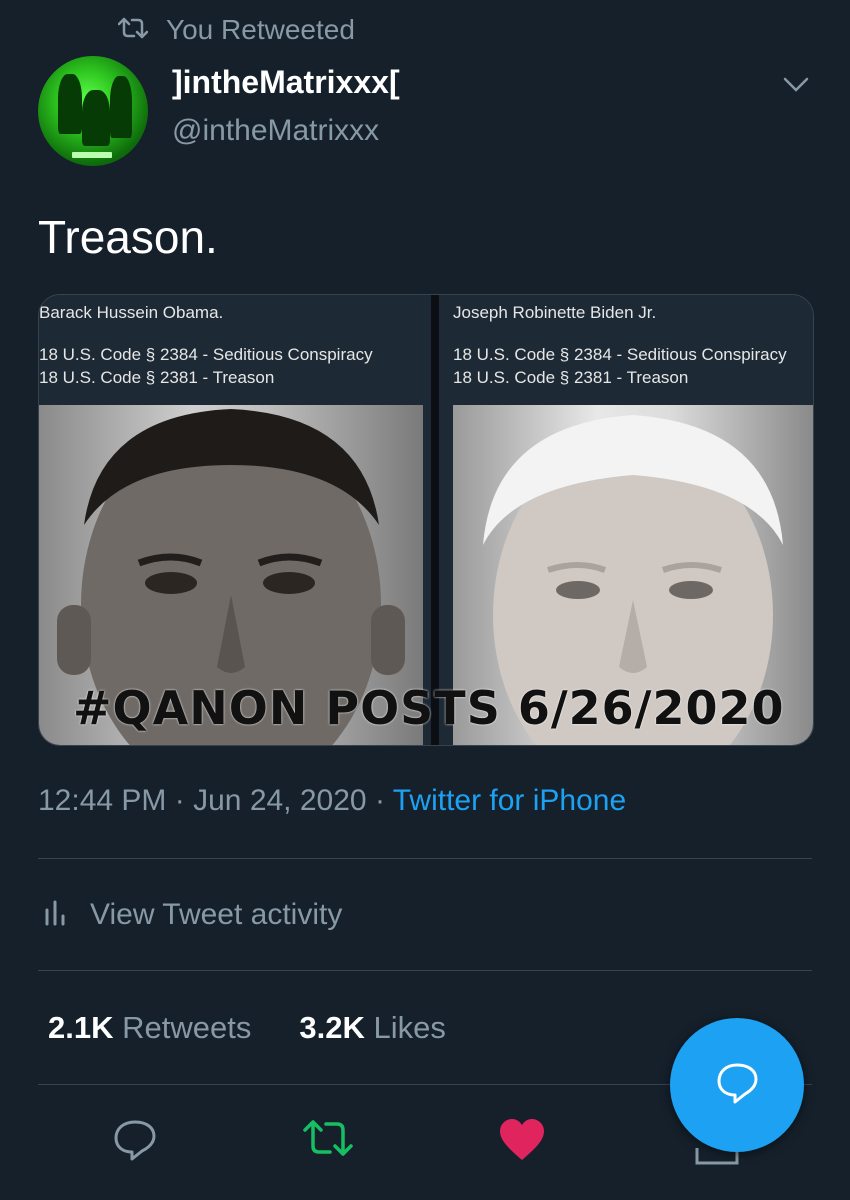  I want to click on tweet-stats: 2.1K Retweets 3.2K Likes, so click(247, 1028).